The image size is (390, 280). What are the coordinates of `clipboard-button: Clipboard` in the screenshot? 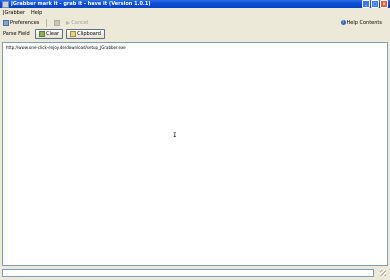 It's located at (85, 34).